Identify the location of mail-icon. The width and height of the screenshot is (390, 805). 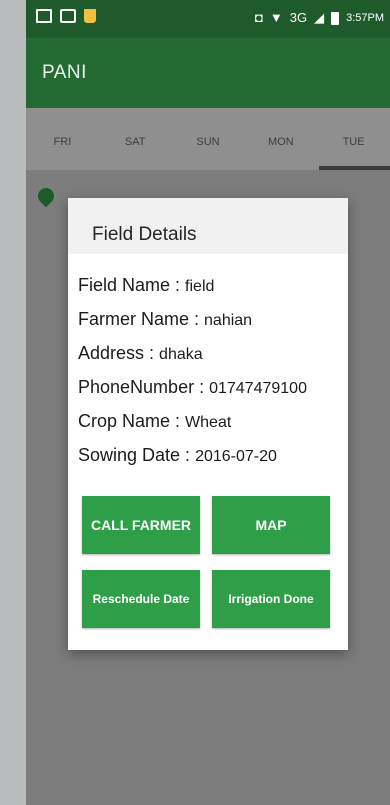
(44, 16).